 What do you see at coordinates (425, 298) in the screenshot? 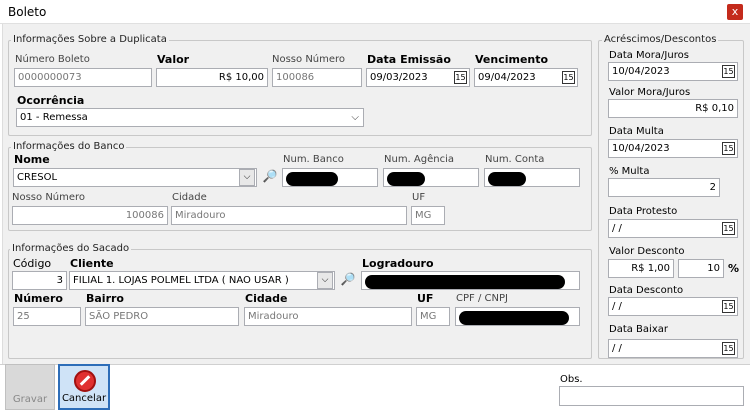
I see `sacado-uf-label: UF` at bounding box center [425, 298].